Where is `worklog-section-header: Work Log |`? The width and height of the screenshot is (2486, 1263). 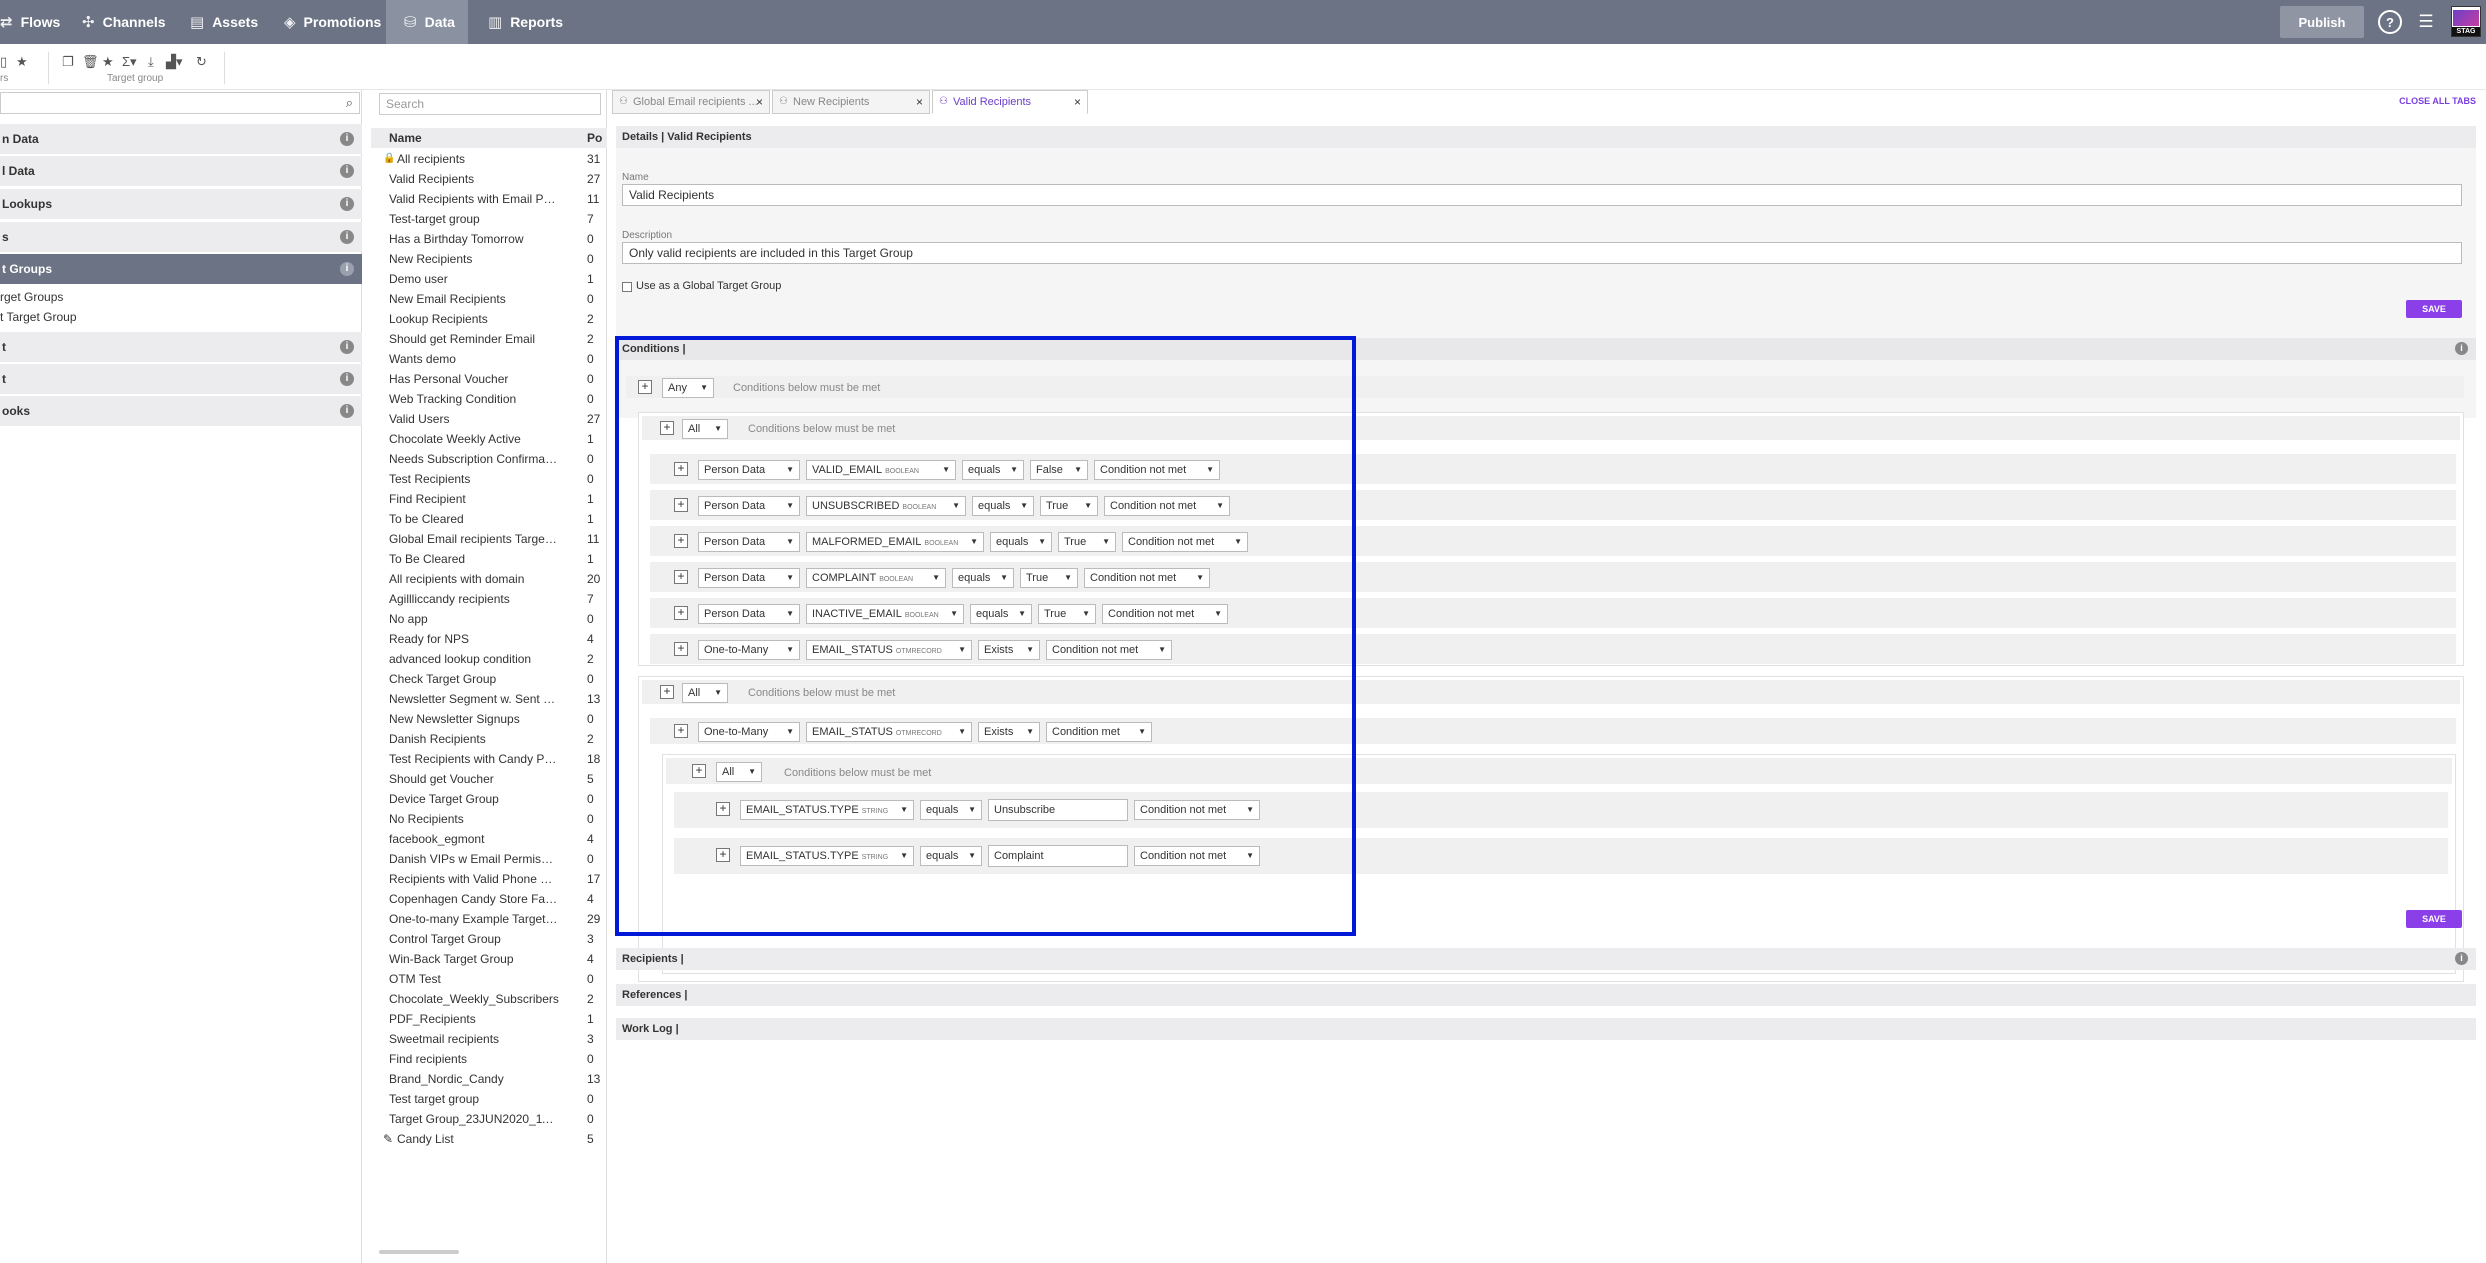
worklog-section-header: Work Log | is located at coordinates (1546, 1029).